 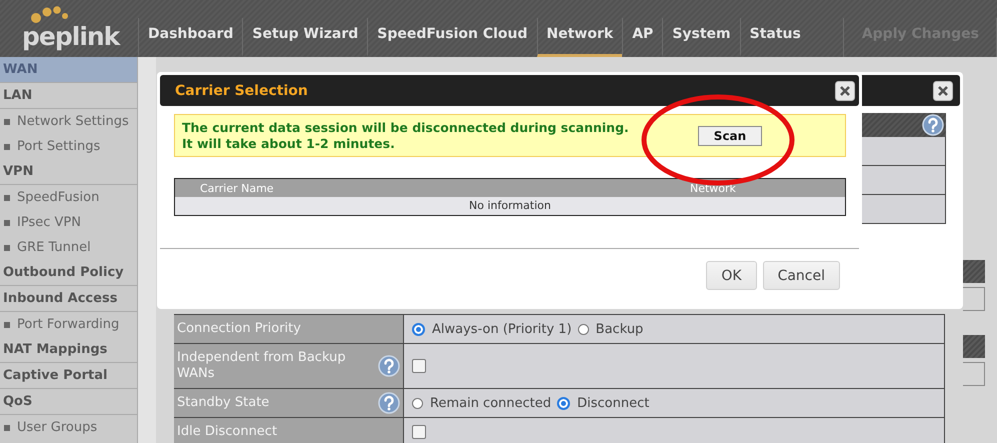 I want to click on nav-tab: AP, so click(x=642, y=37).